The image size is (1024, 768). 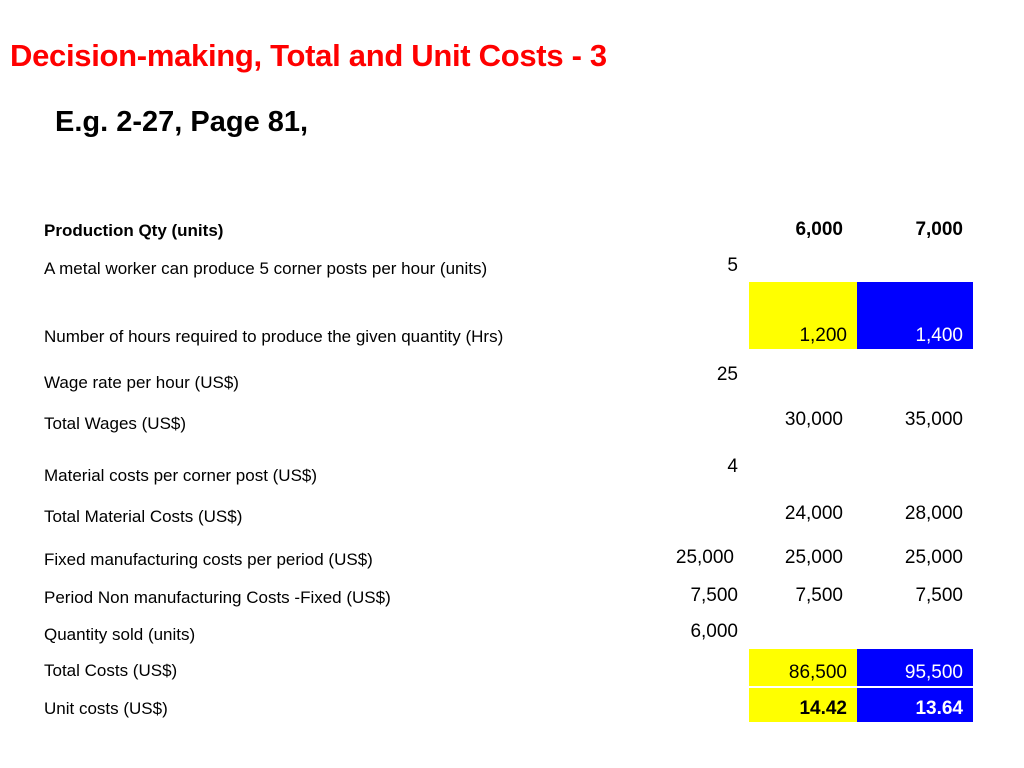 I want to click on hours-6000-value: 1,200, so click(x=823, y=335).